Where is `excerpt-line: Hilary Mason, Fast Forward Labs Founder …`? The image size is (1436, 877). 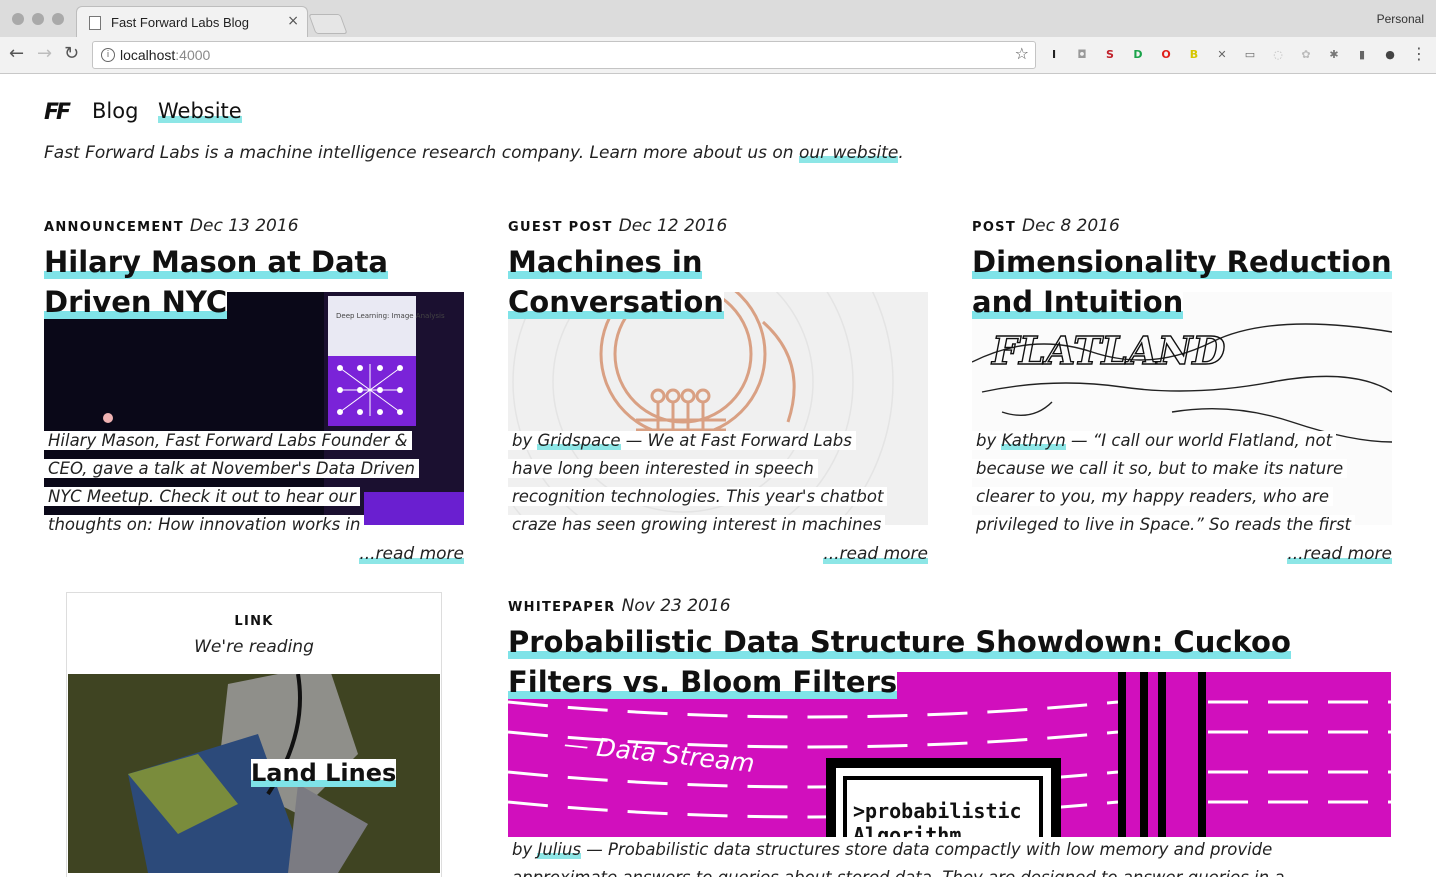 excerpt-line: Hilary Mason, Fast Forward Labs Founder … is located at coordinates (228, 440).